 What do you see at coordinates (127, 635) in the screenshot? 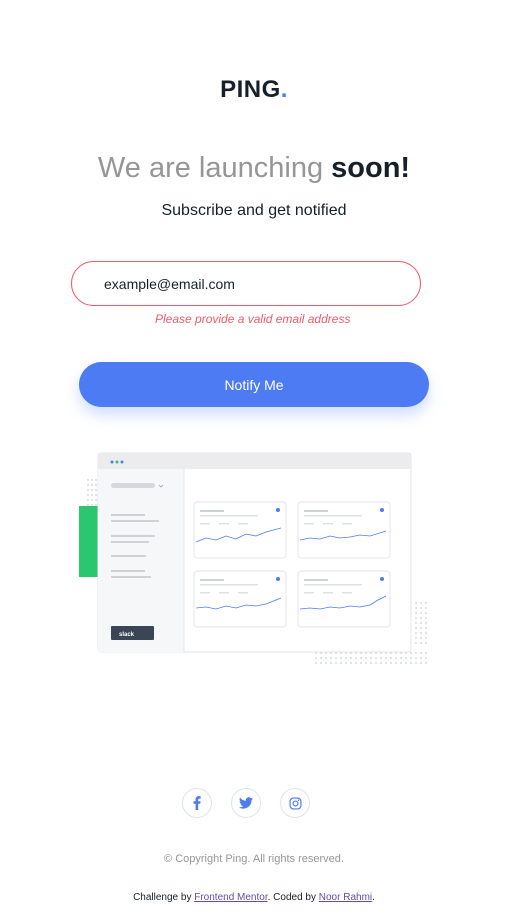
I see `svg-text: slack` at bounding box center [127, 635].